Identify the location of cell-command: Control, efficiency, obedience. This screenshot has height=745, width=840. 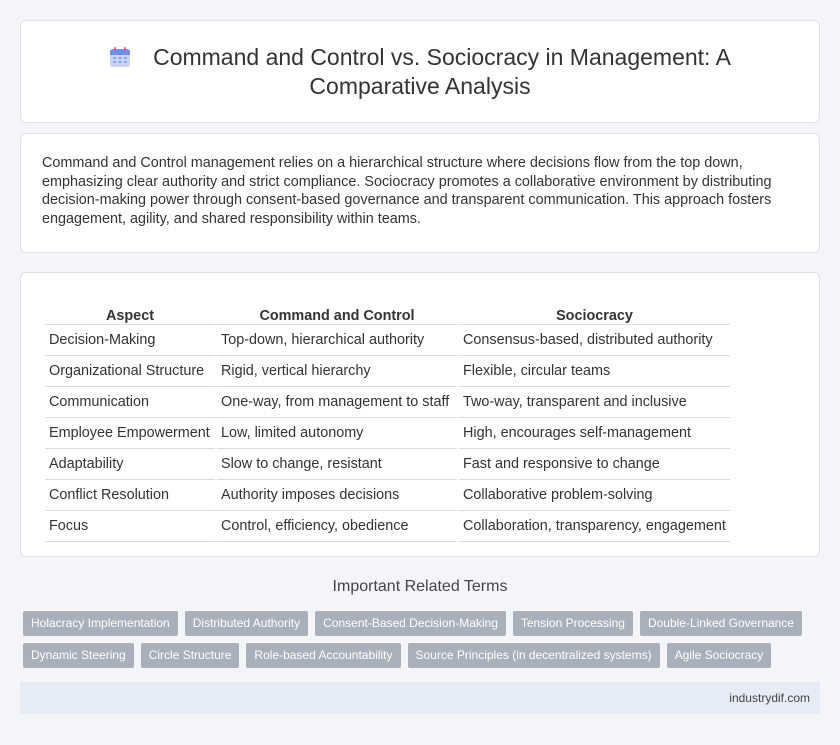
(337, 526).